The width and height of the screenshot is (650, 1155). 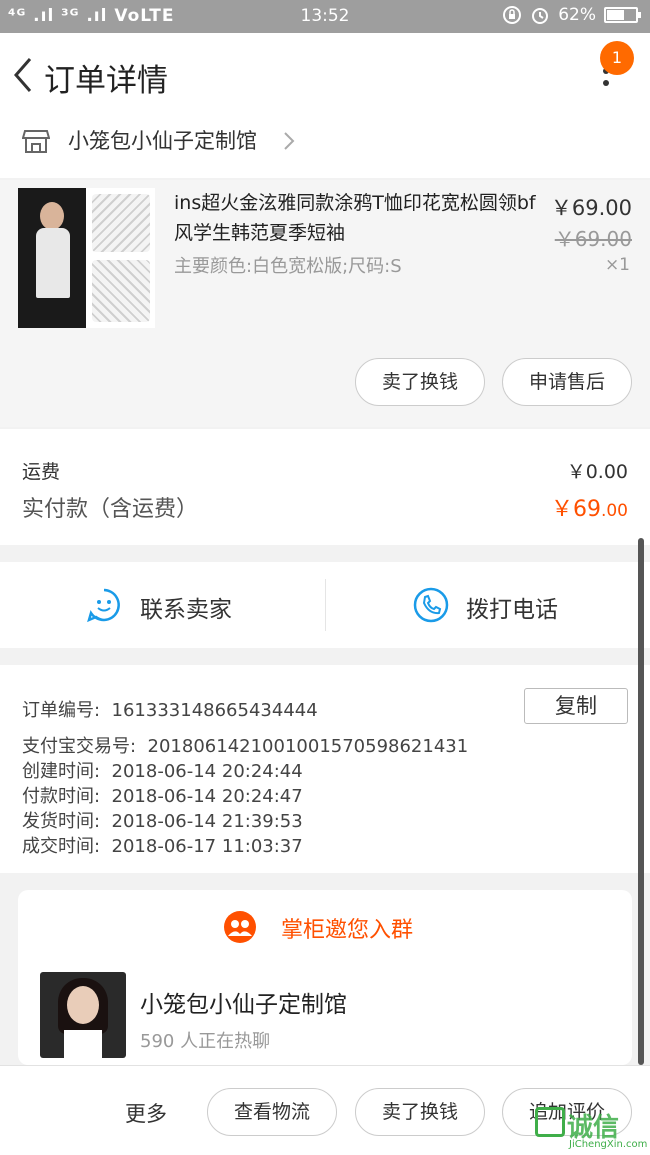 I want to click on product-thumbnail, so click(x=86, y=258).